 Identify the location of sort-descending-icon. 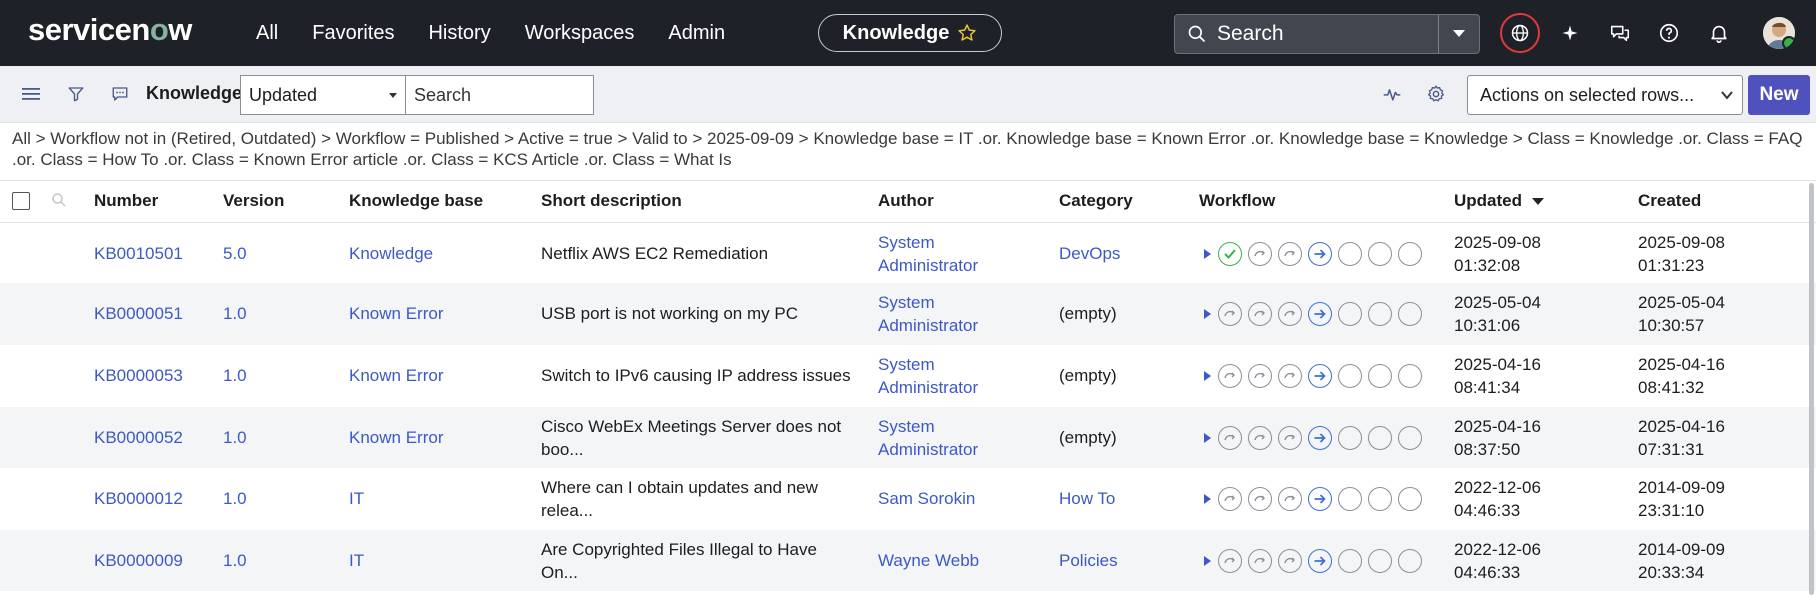
(1538, 202).